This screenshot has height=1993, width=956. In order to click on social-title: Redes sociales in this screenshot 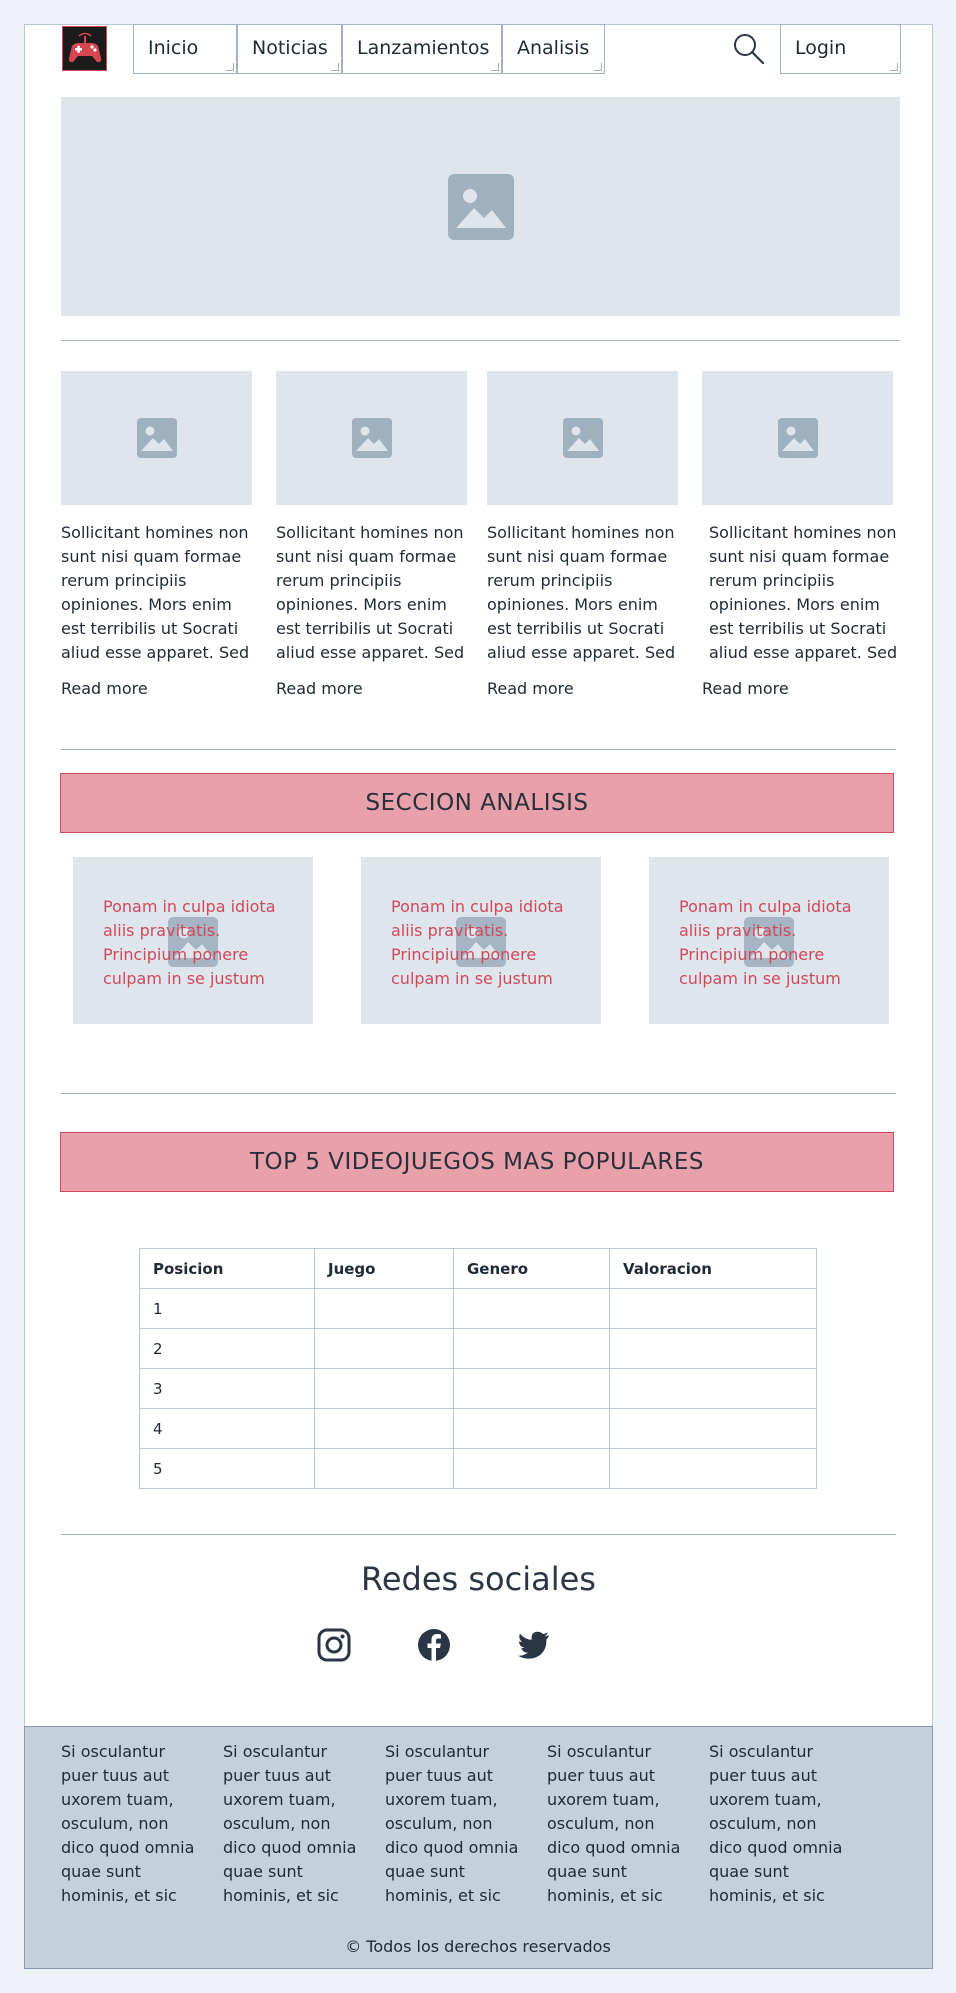, I will do `click(478, 1579)`.